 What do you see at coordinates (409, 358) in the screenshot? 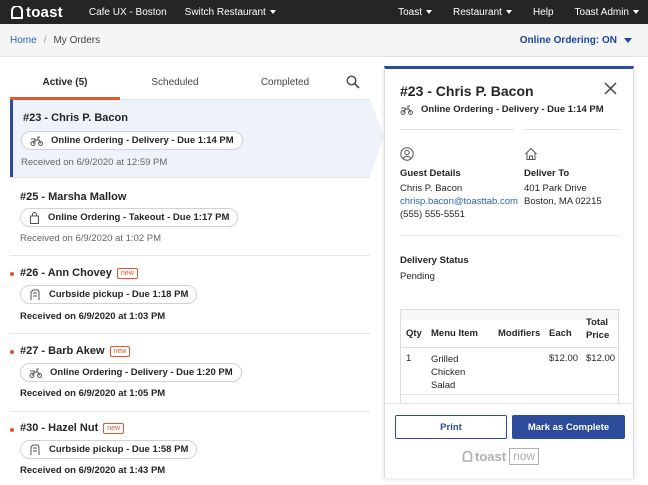
I see `cell-qty: 1` at bounding box center [409, 358].